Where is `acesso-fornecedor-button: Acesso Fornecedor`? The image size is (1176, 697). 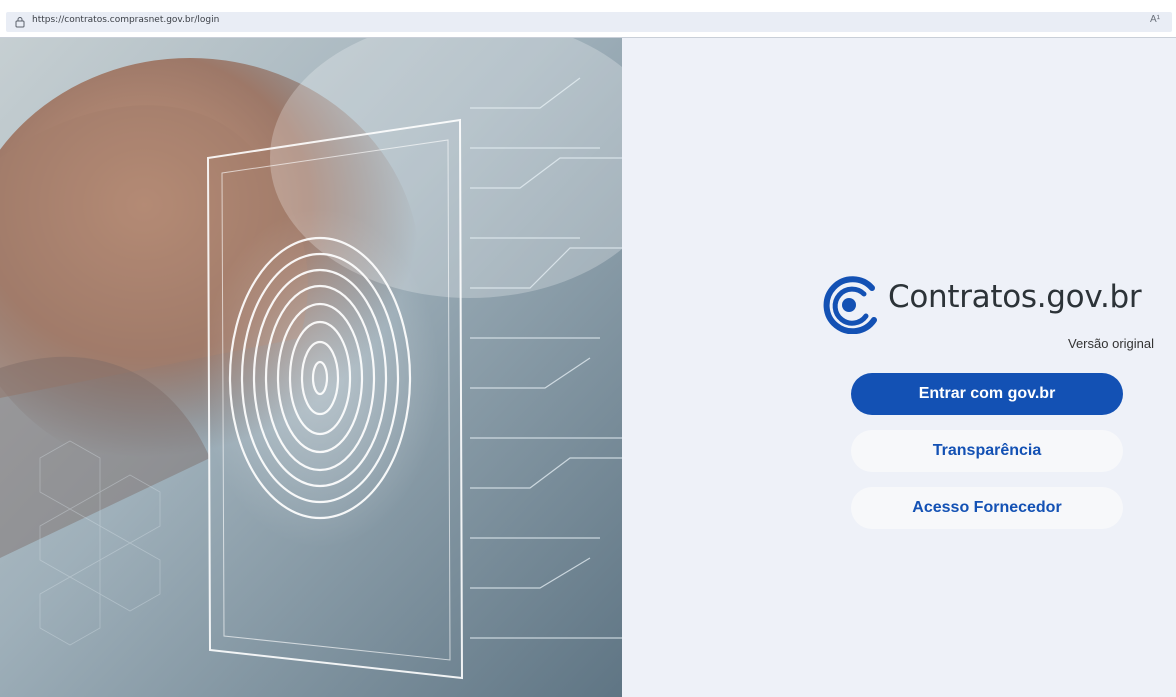
acesso-fornecedor-button: Acesso Fornecedor is located at coordinates (987, 508).